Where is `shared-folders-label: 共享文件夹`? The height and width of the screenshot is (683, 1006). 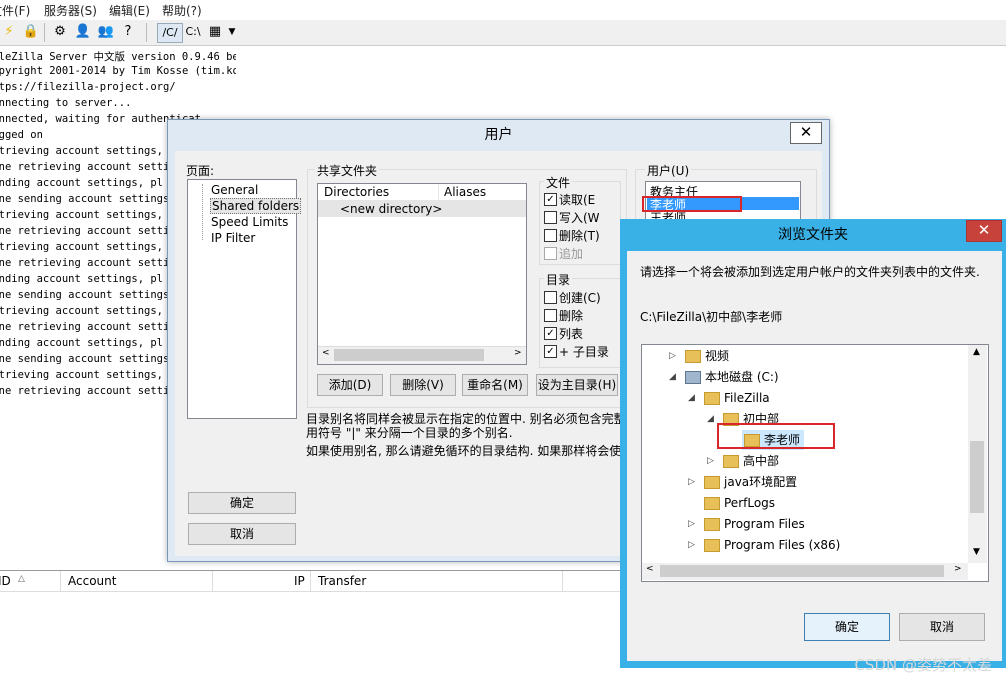 shared-folders-label: 共享文件夹 is located at coordinates (347, 170).